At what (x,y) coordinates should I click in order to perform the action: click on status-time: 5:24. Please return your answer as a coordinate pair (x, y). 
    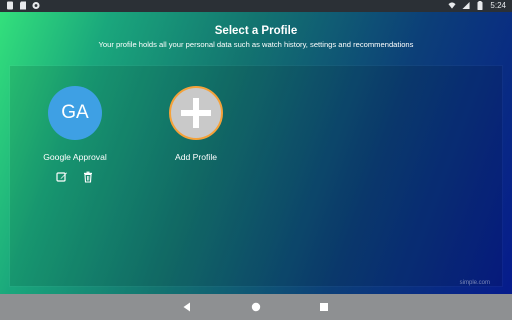
    Looking at the image, I should click on (498, 5).